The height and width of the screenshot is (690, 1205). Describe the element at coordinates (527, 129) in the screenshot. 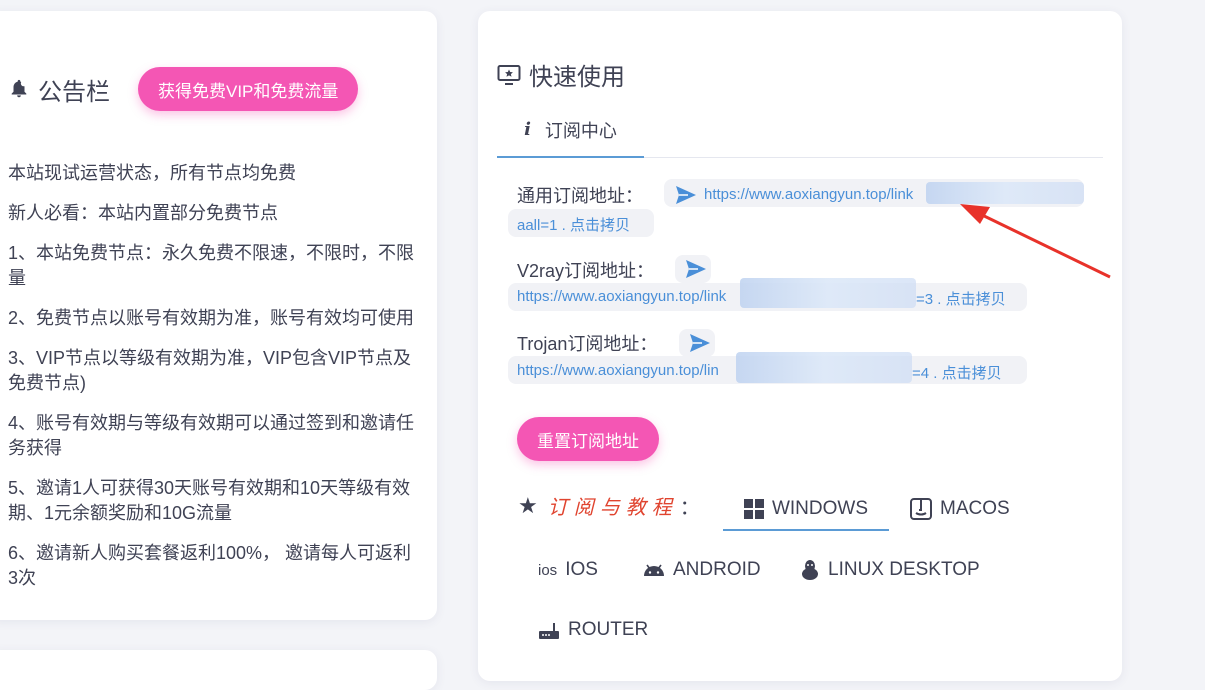

I see `info-icon: i` at that location.